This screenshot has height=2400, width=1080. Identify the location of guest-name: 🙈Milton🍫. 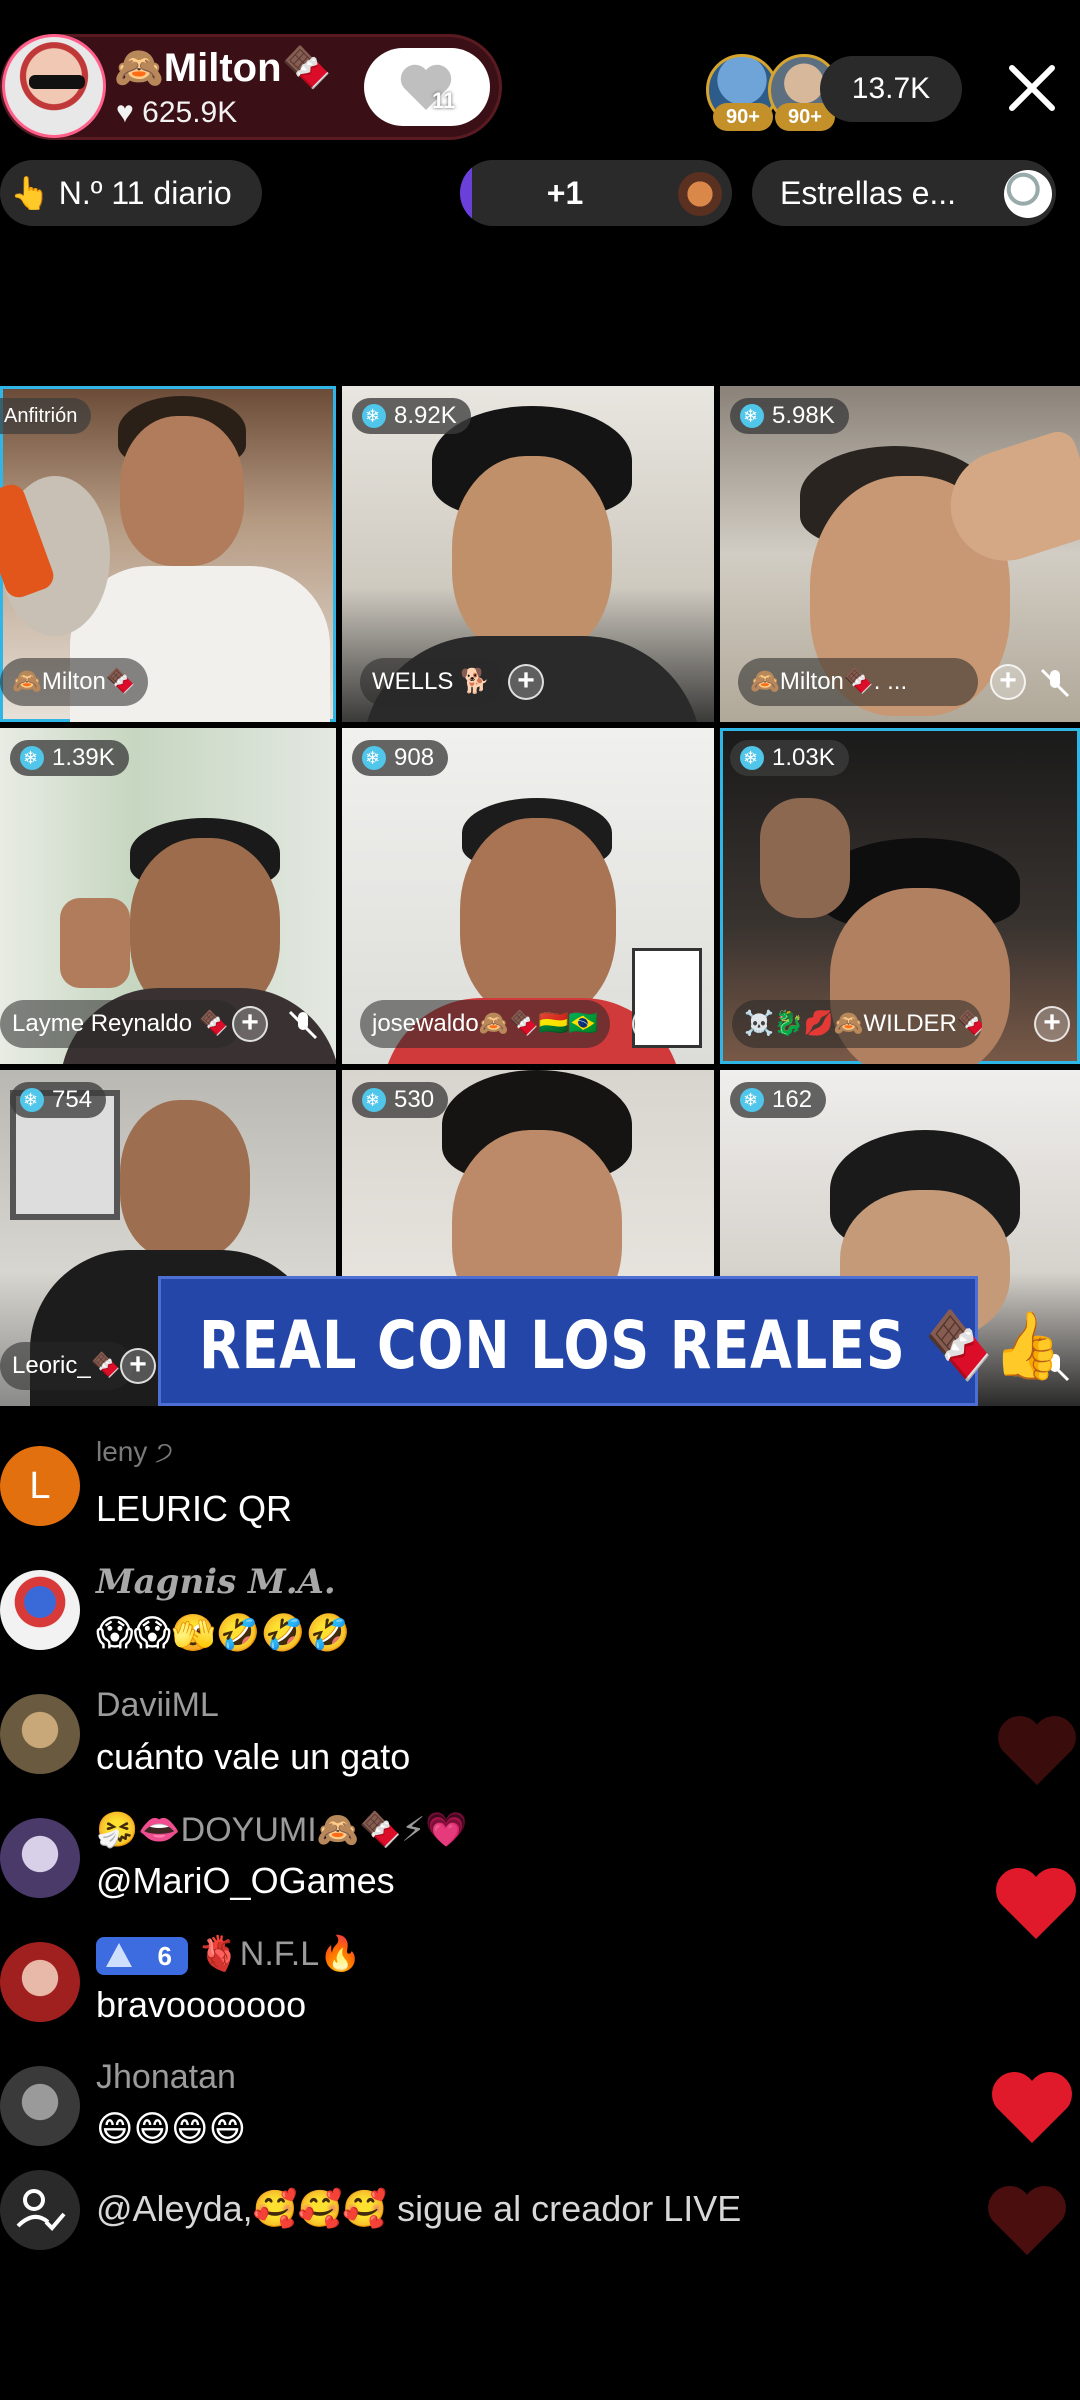
(74, 682).